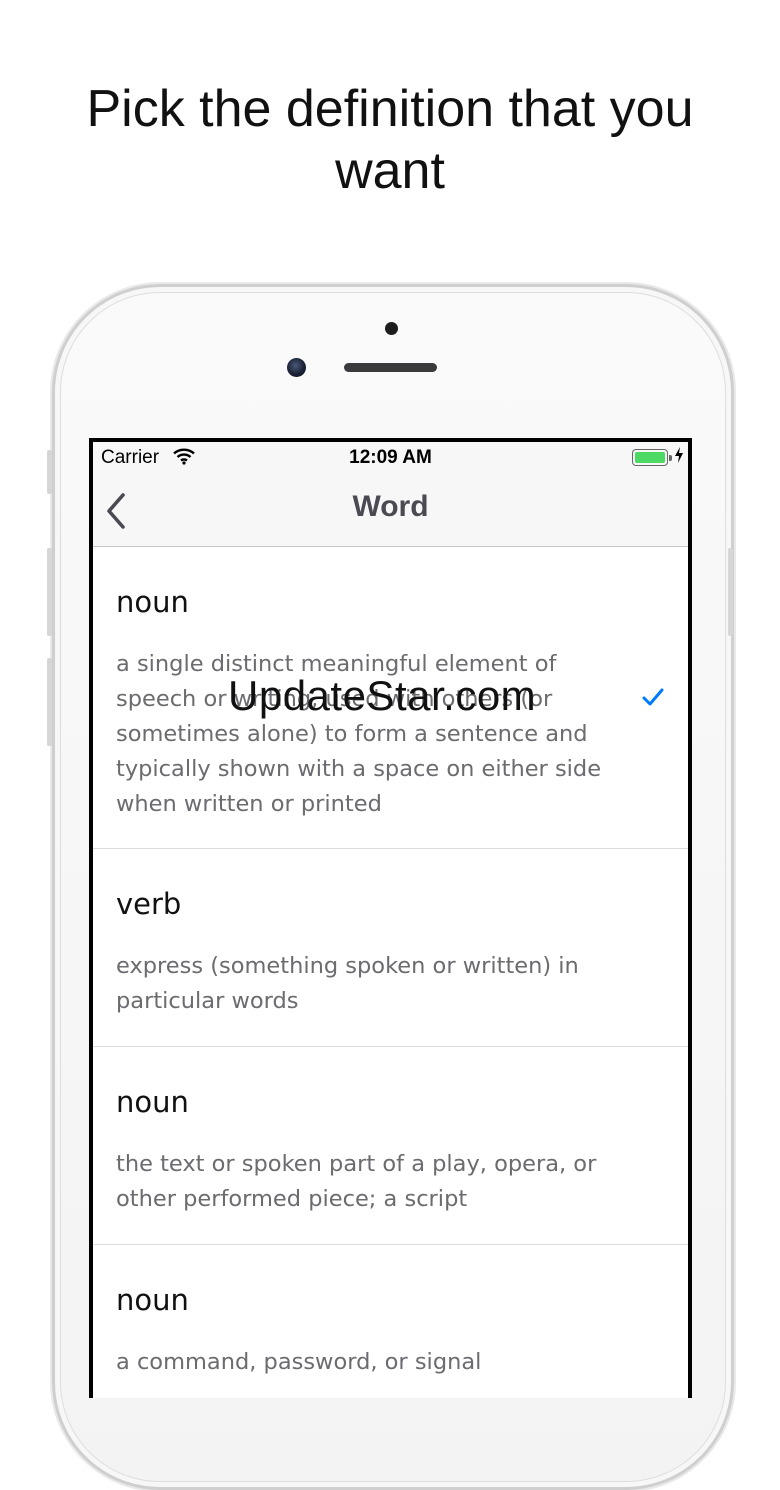 The image size is (780, 1490). Describe the element at coordinates (382, 695) in the screenshot. I see `watermark: UpdateStar.com` at that location.